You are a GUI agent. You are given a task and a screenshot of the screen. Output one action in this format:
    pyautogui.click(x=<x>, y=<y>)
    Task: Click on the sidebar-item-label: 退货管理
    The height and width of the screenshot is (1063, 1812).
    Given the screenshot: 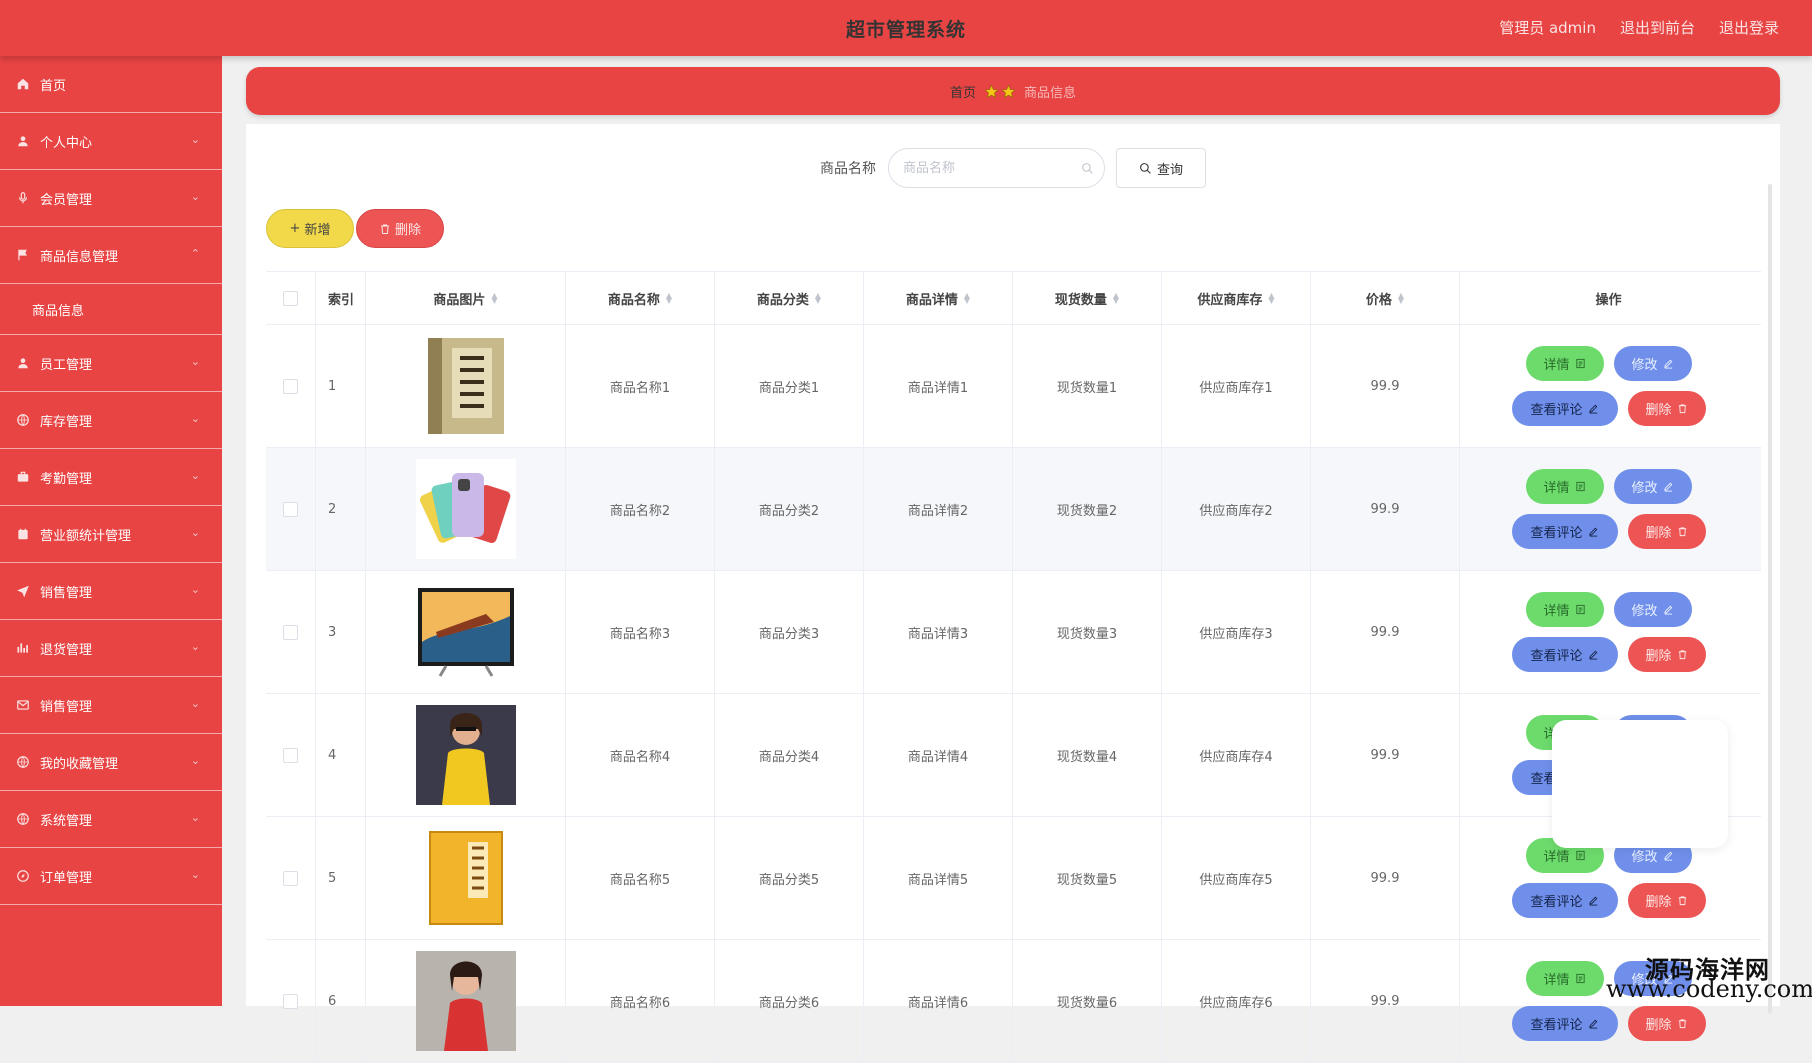 What is the action you would take?
    pyautogui.click(x=66, y=650)
    